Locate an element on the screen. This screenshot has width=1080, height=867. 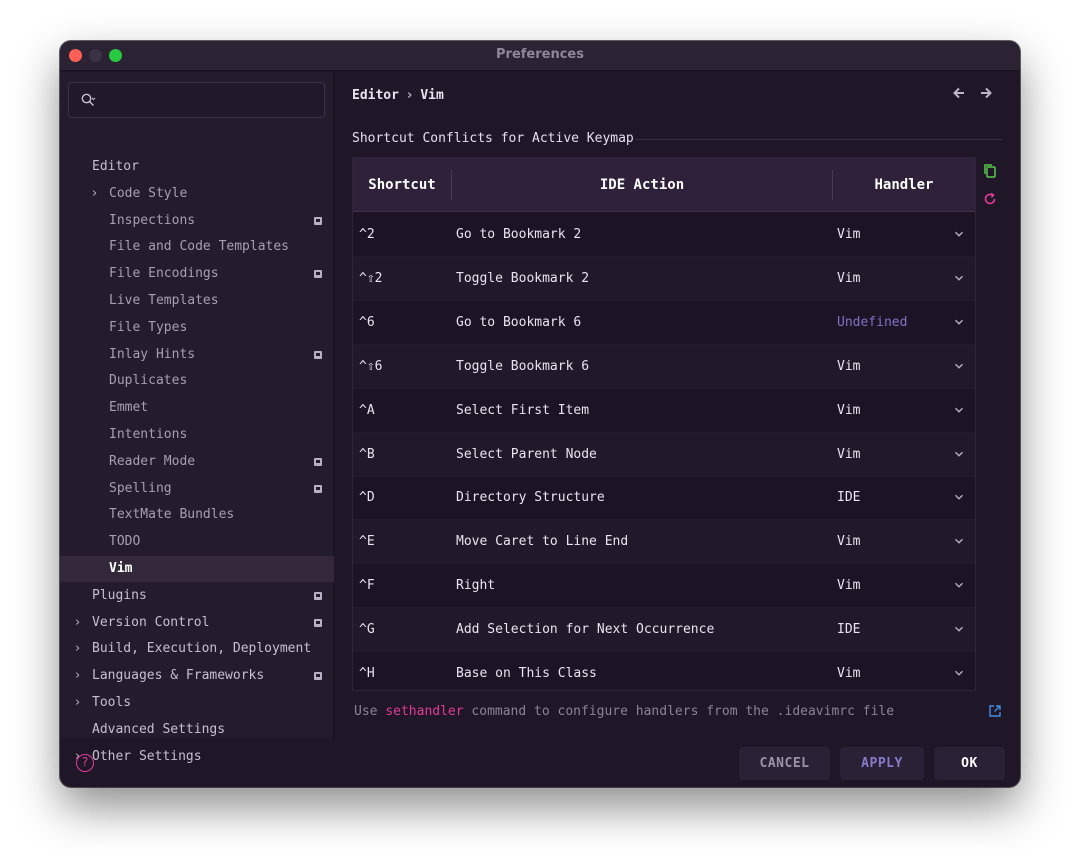
sidebar-item: File Types is located at coordinates (197, 328).